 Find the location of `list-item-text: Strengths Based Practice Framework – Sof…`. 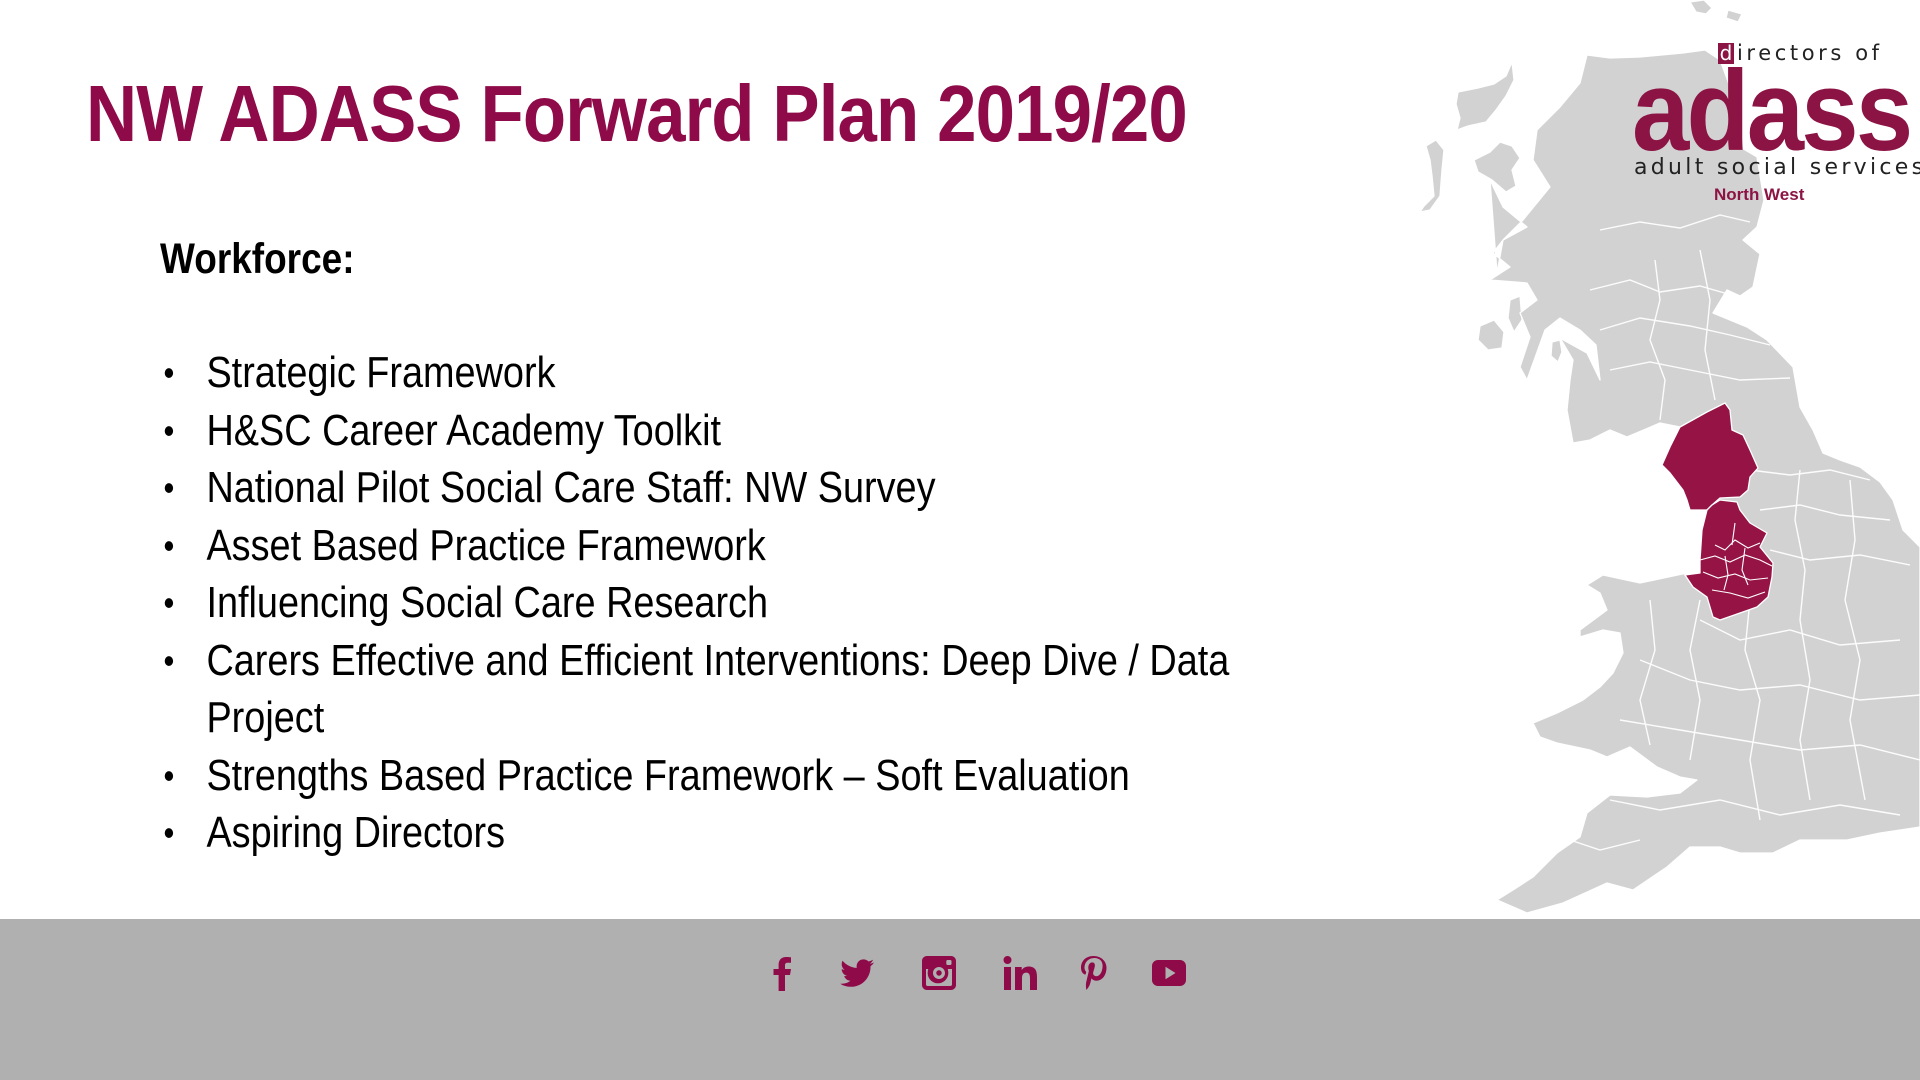

list-item-text: Strengths Based Practice Framework – Sof… is located at coordinates (668, 775).